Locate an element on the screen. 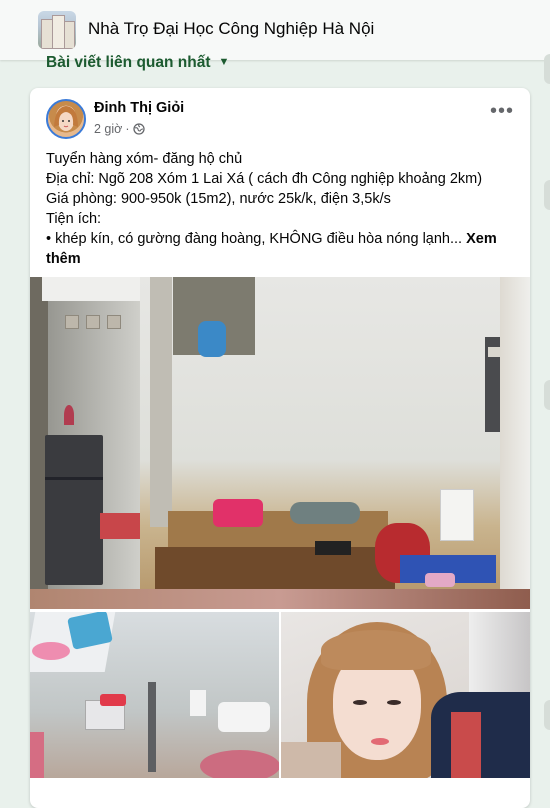 This screenshot has height=808, width=550. group-title: Nhà Trọ Đại Học Công Nghiệp Hà Nội is located at coordinates (231, 29).